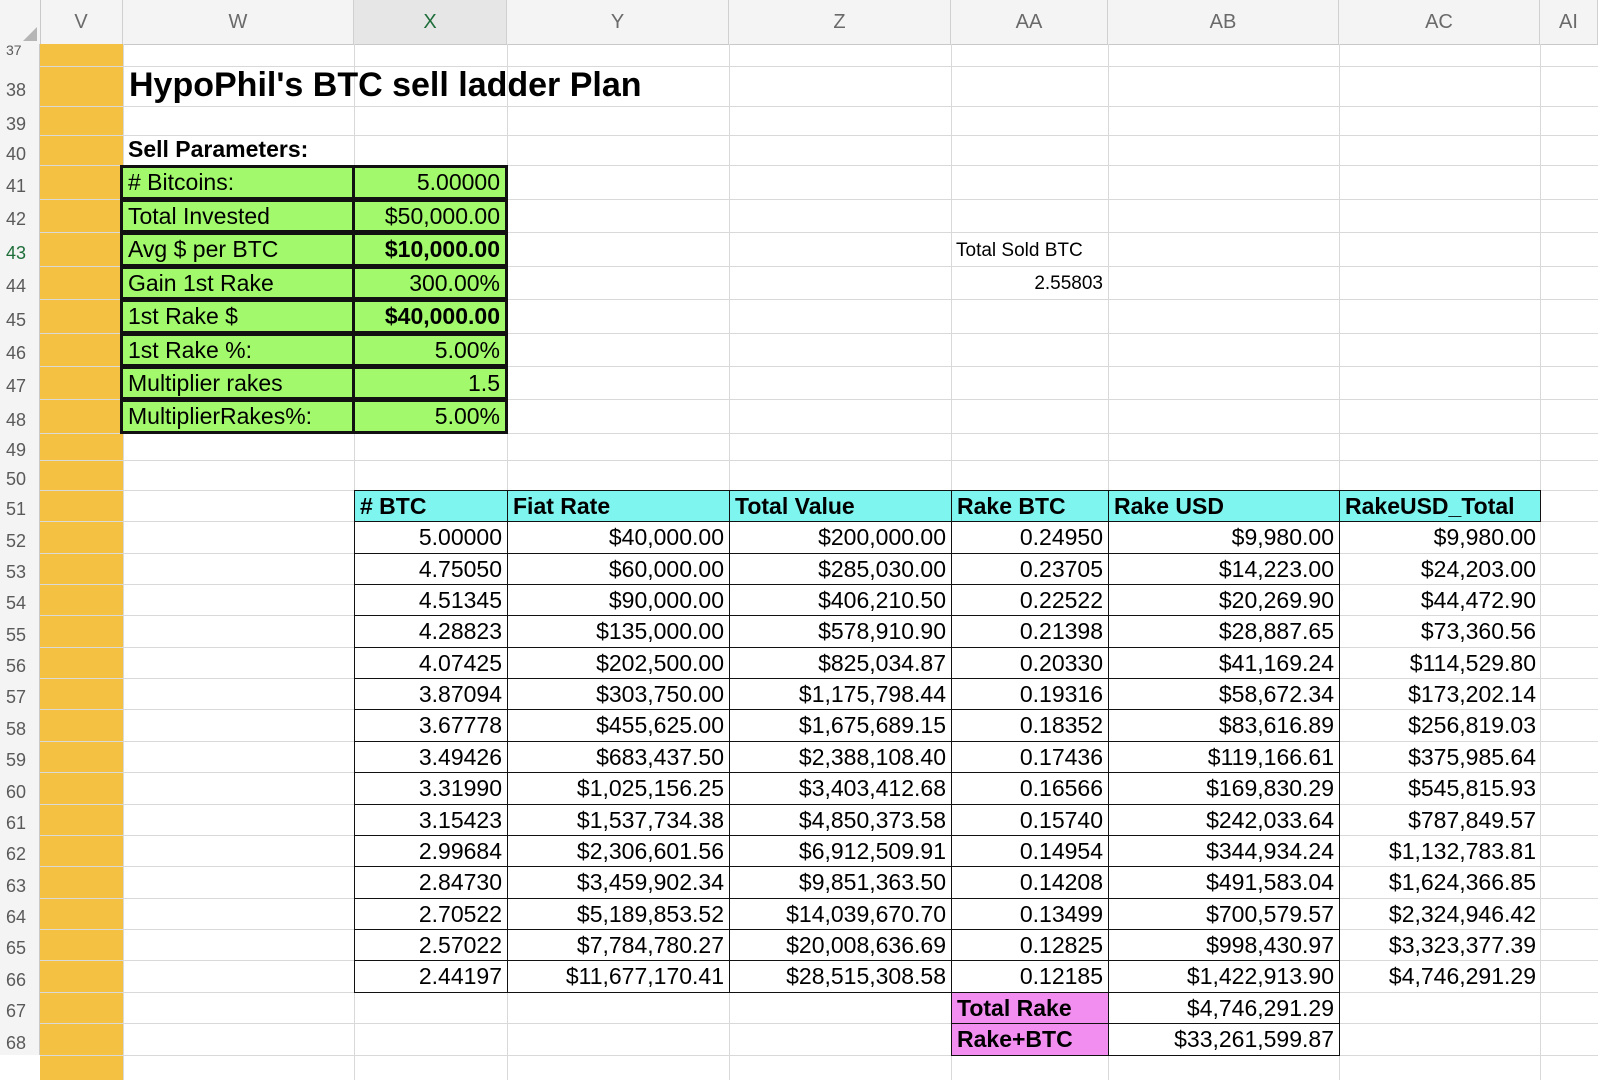 The width and height of the screenshot is (1598, 1080). What do you see at coordinates (1030, 788) in the screenshot?
I see `table-cell: 0.16566` at bounding box center [1030, 788].